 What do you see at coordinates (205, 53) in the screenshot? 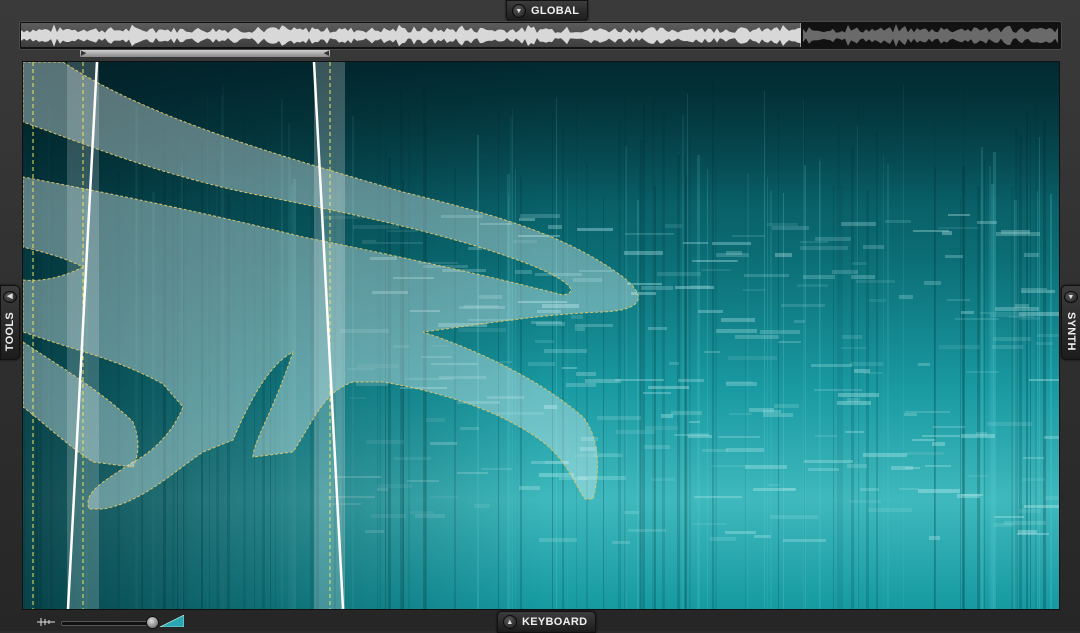
I see `horizontal-scrollbar: ▶ ◀` at bounding box center [205, 53].